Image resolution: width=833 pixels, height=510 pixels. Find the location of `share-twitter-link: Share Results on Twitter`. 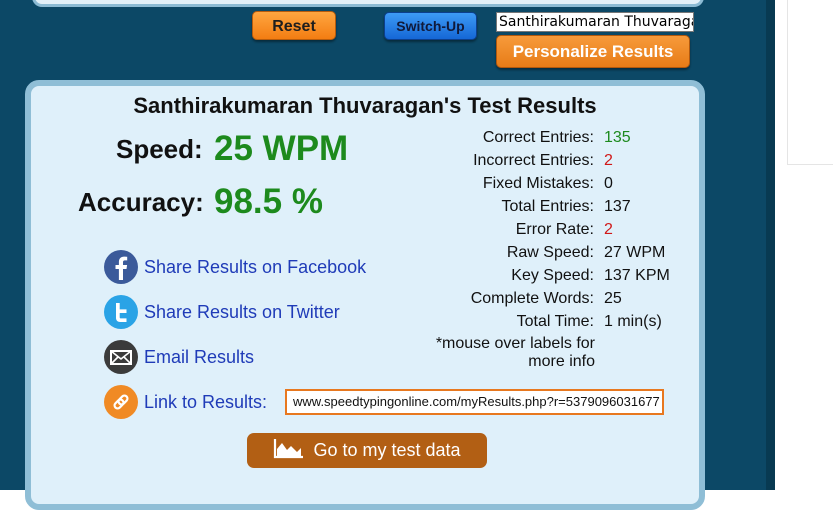

share-twitter-link: Share Results on Twitter is located at coordinates (242, 312).